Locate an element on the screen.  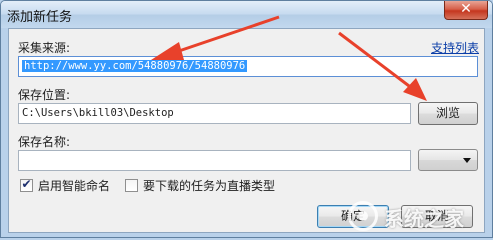
checkmark-icon: ✔ is located at coordinates (26, 184).